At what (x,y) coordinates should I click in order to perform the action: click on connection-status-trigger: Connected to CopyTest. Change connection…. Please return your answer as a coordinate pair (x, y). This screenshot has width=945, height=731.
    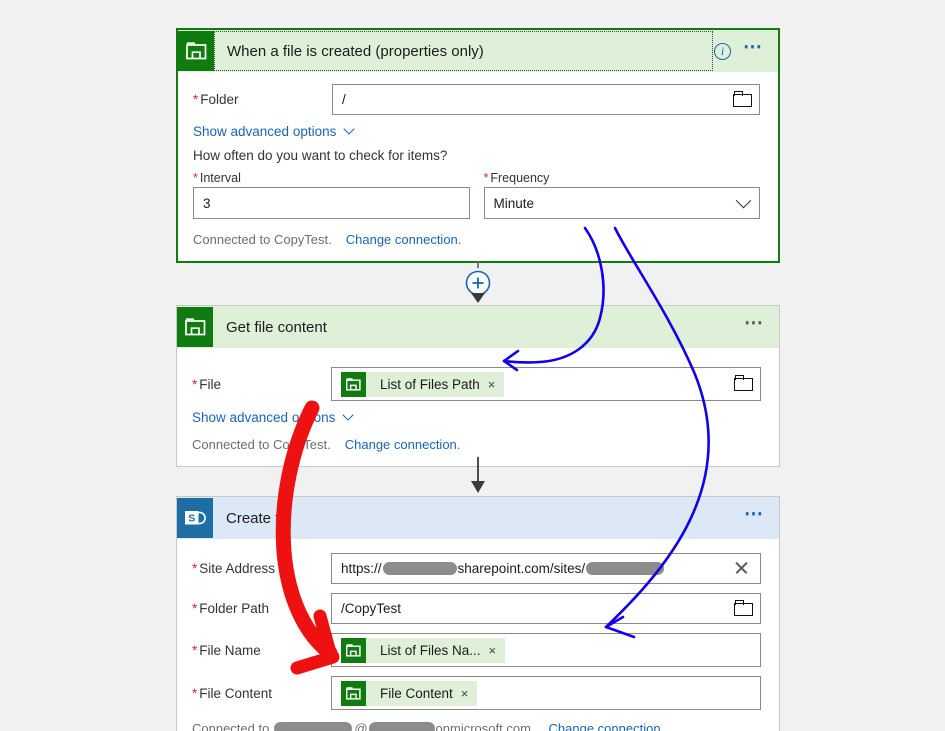
    Looking at the image, I should click on (476, 239).